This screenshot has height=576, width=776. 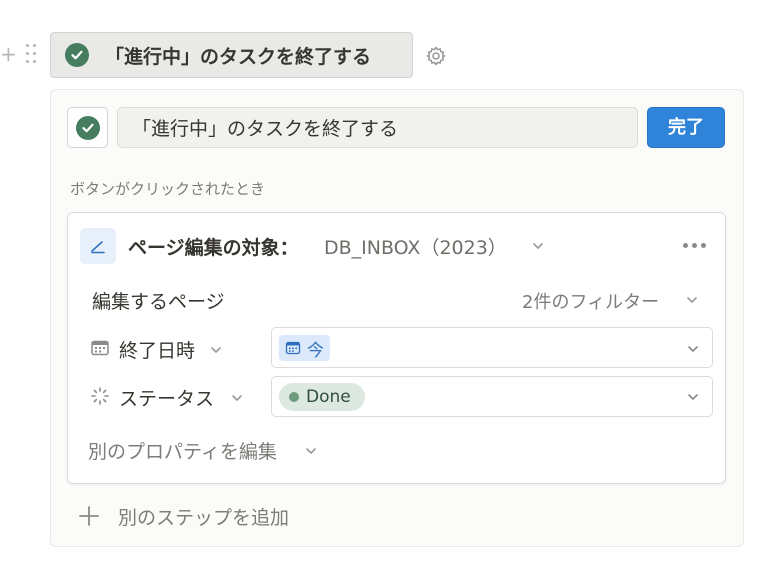 What do you see at coordinates (182, 450) in the screenshot?
I see `edit-other-property-button: 別のプロパティを編集` at bounding box center [182, 450].